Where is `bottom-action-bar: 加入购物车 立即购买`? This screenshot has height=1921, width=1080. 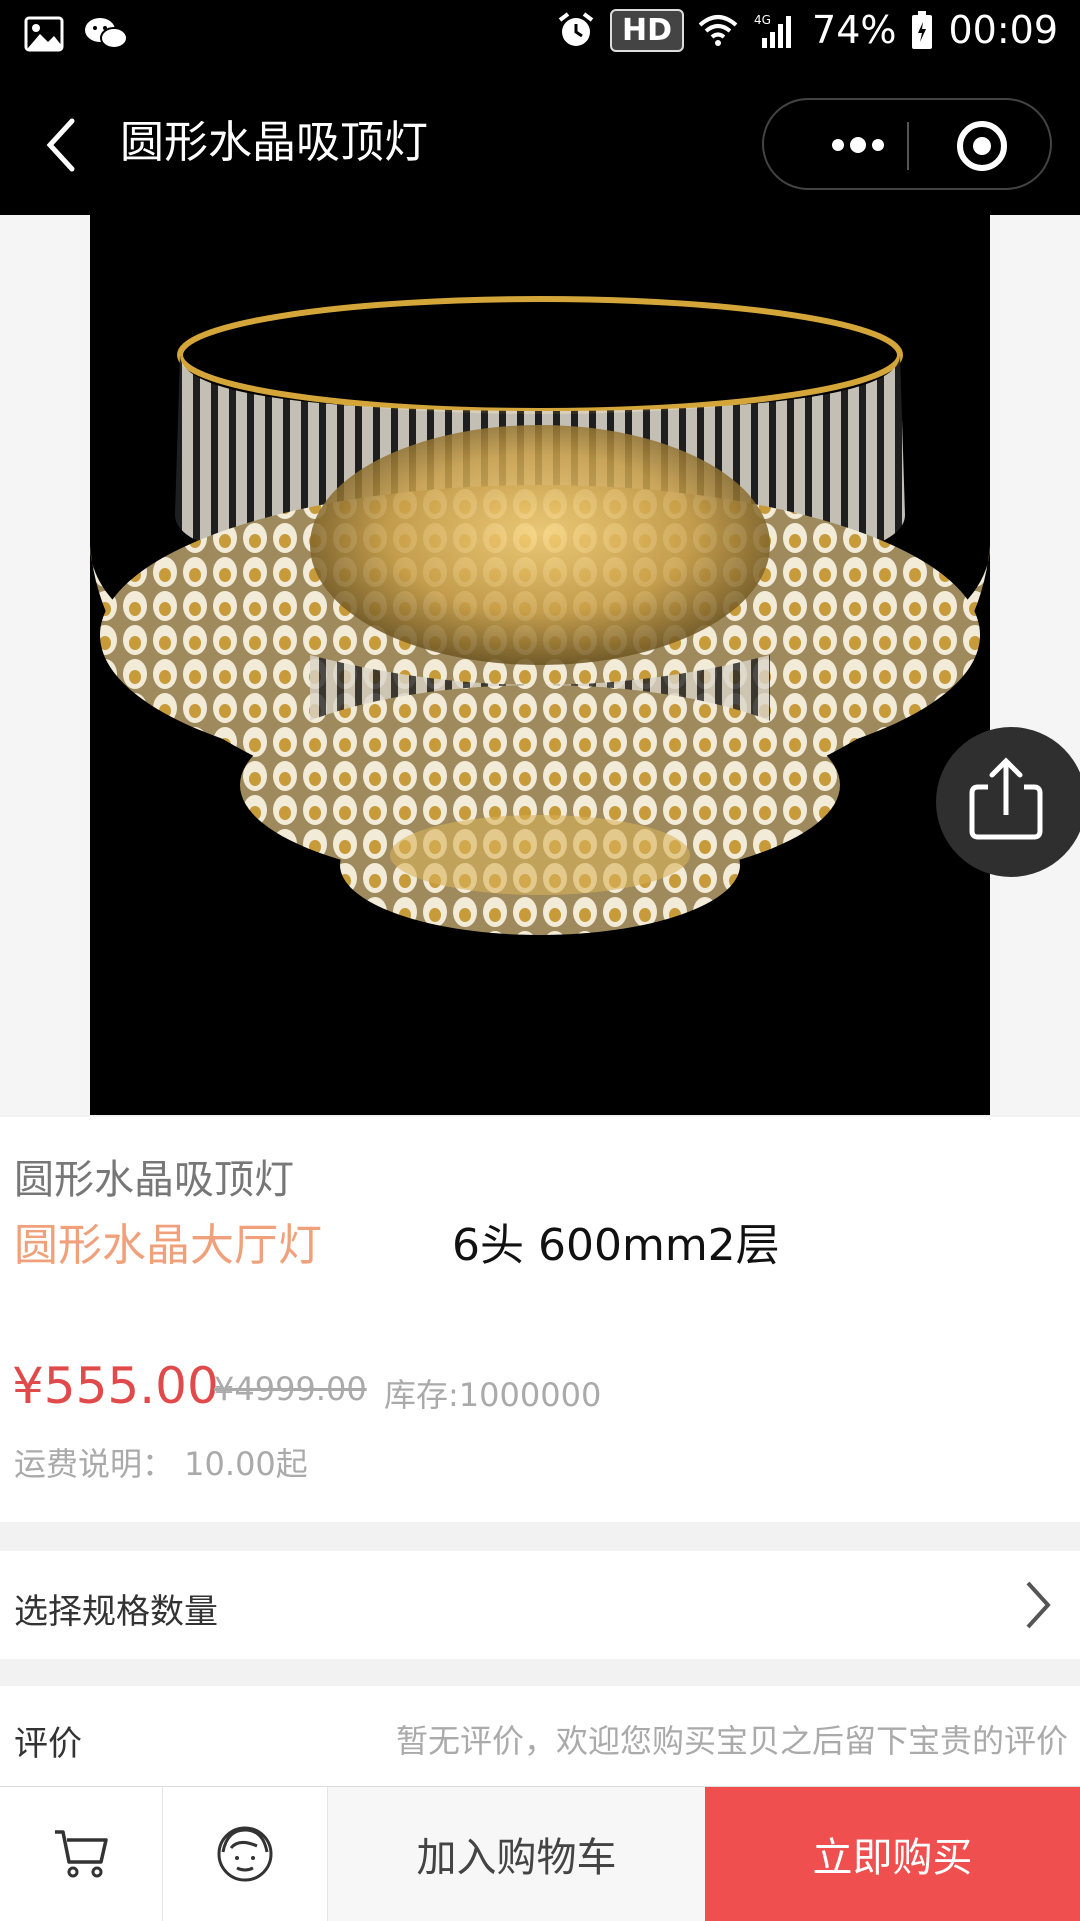 bottom-action-bar: 加入购物车 立即购买 is located at coordinates (540, 1853).